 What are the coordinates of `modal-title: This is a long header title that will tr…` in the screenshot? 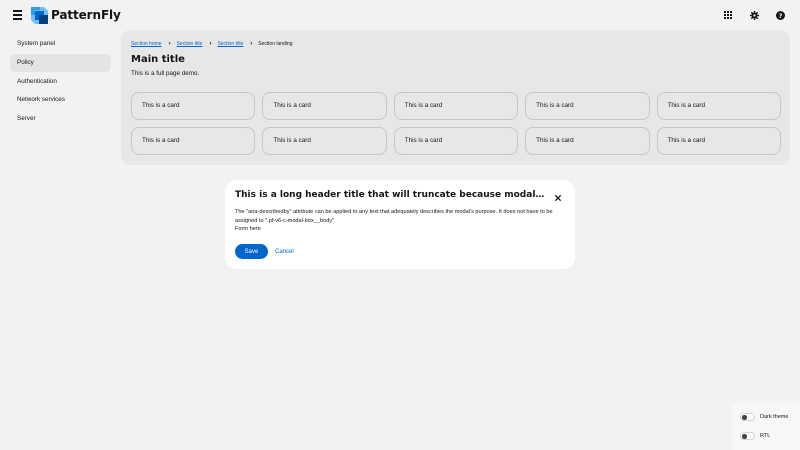 It's located at (391, 195).